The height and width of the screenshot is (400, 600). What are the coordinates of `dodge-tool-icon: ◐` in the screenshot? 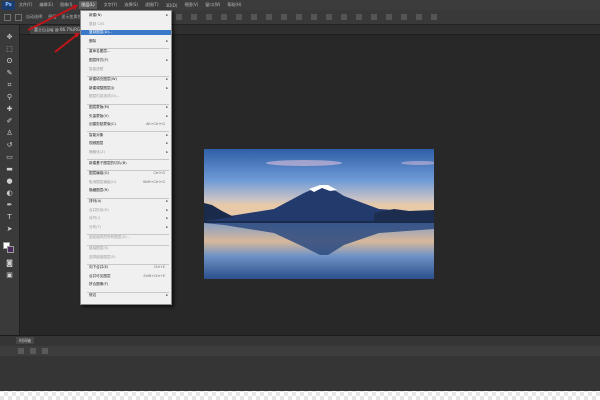 It's located at (9, 193).